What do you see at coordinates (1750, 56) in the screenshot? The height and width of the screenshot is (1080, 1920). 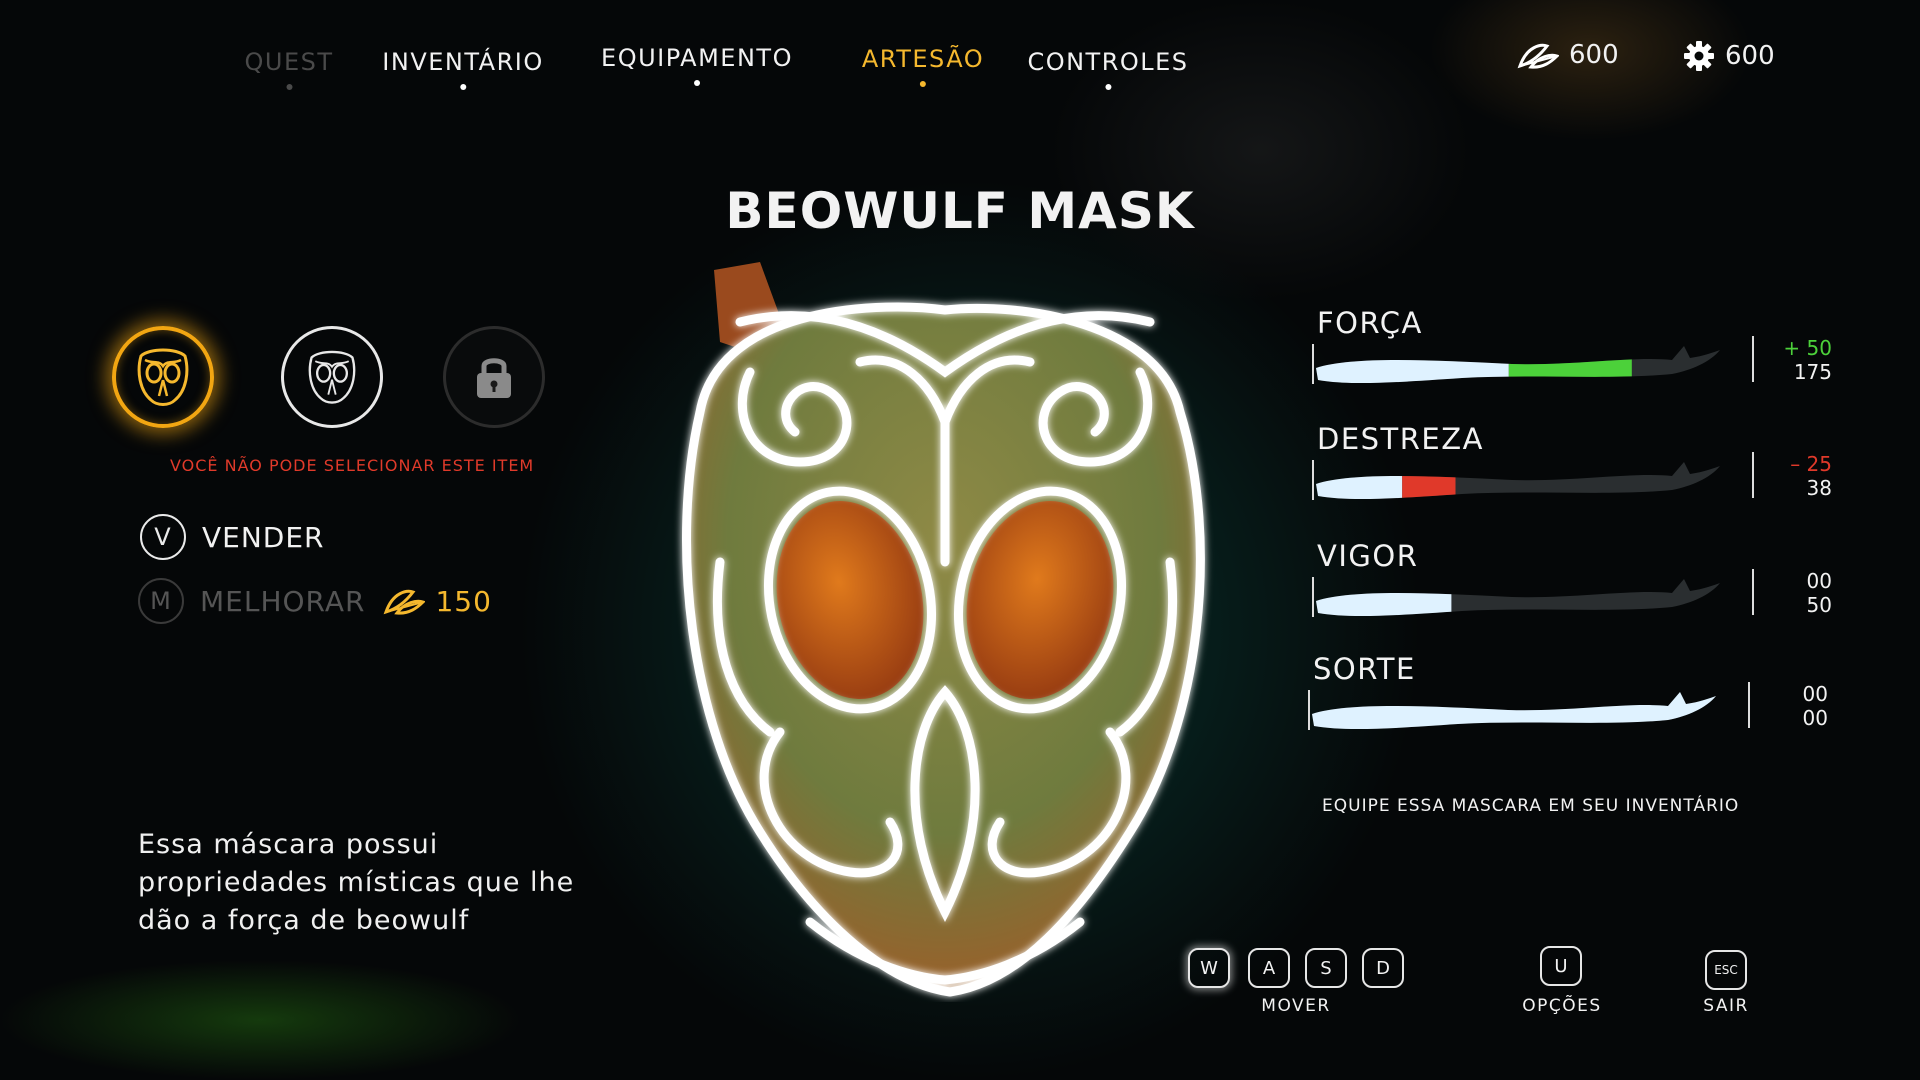 I see `currency-gears-value: 600` at bounding box center [1750, 56].